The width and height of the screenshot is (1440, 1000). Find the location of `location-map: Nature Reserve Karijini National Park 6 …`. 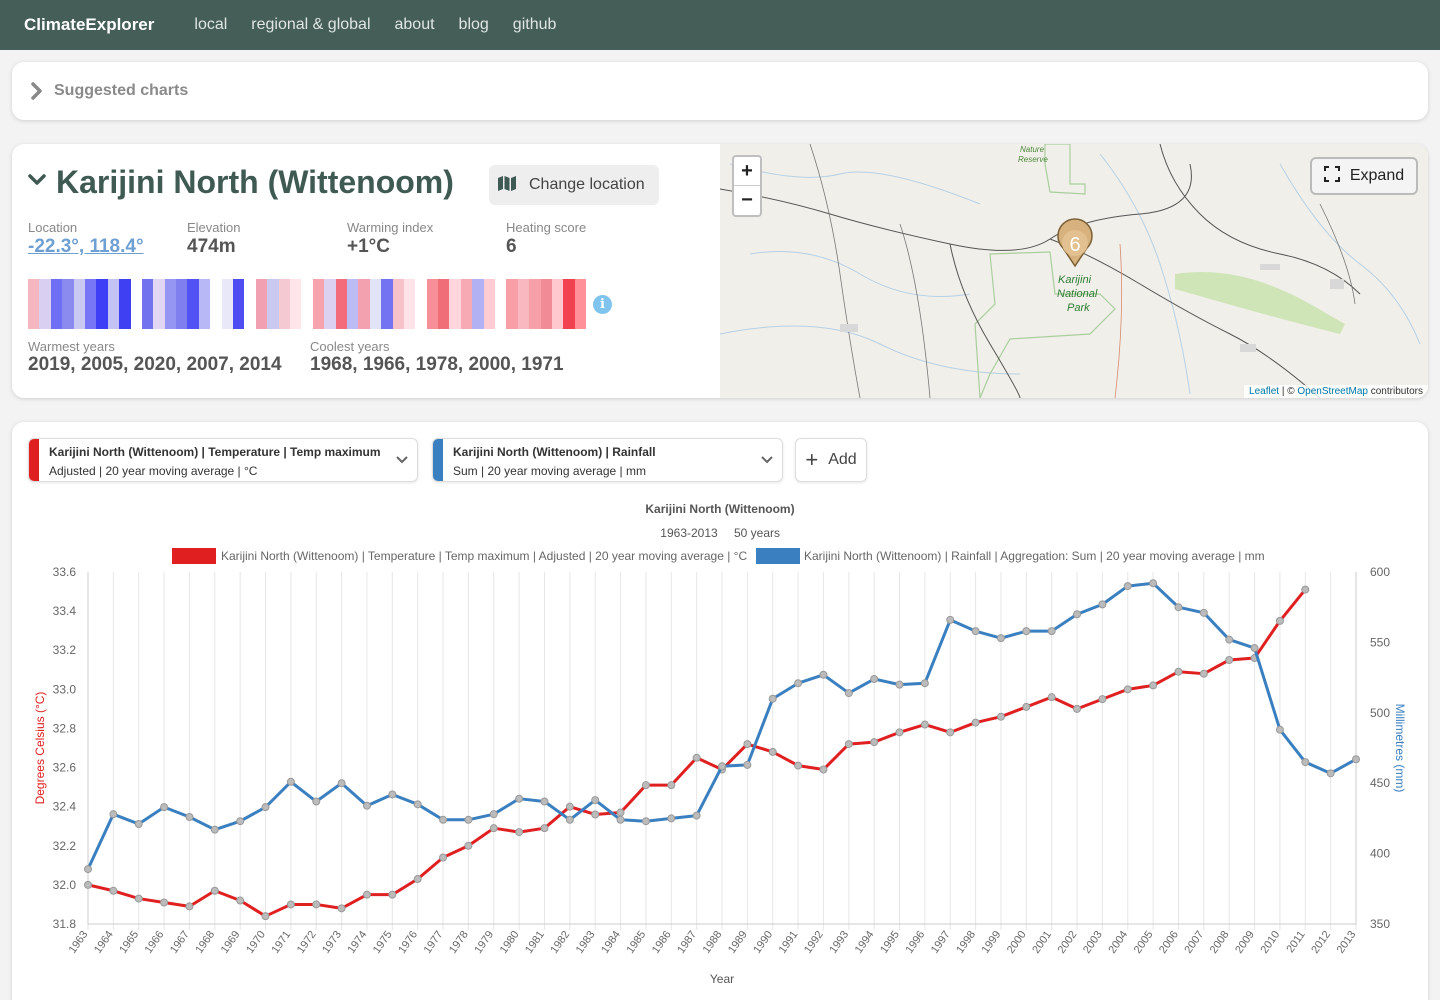

location-map: Nature Reserve Karijini National Park 6 … is located at coordinates (1074, 271).